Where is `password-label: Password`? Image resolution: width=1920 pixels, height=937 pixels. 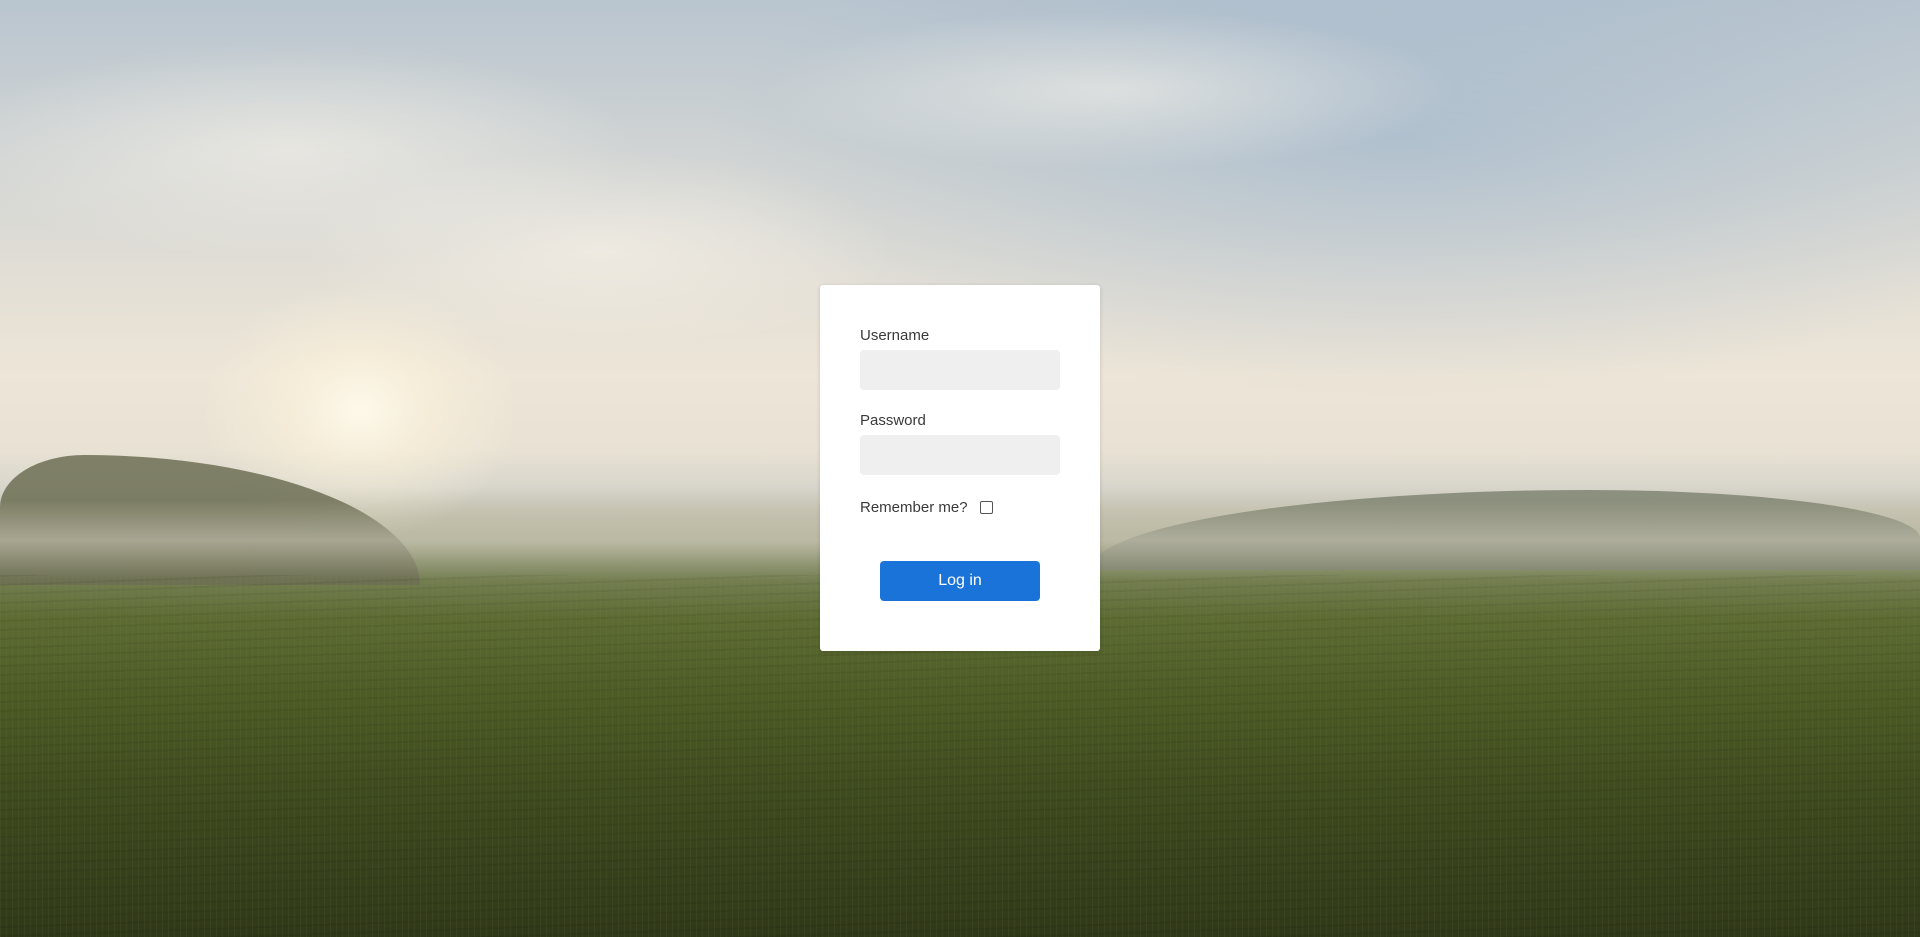
password-label: Password is located at coordinates (893, 420).